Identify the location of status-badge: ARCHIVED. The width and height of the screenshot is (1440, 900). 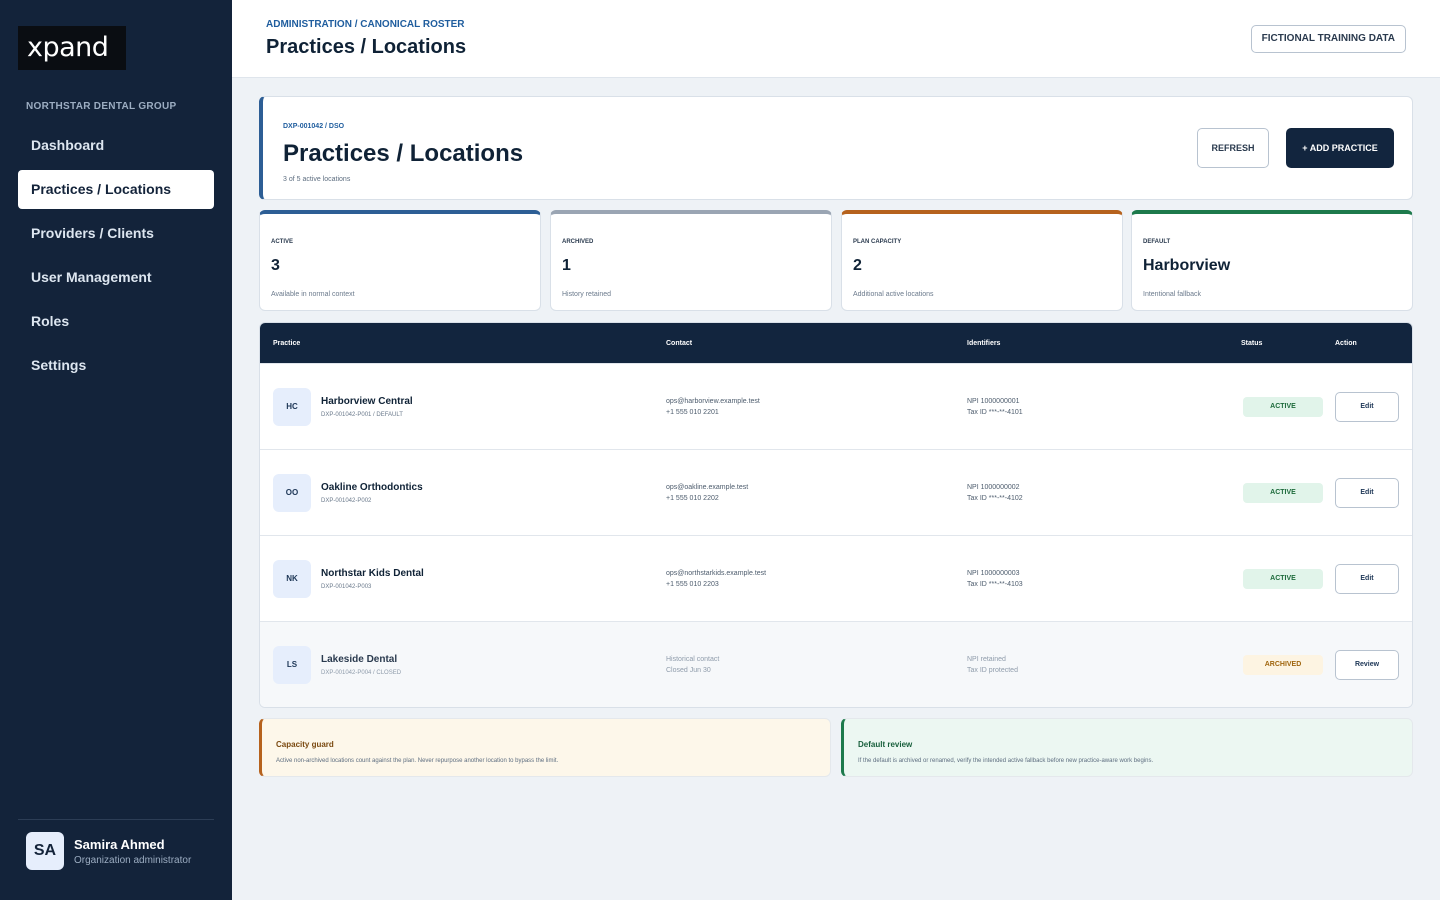
(1283, 665).